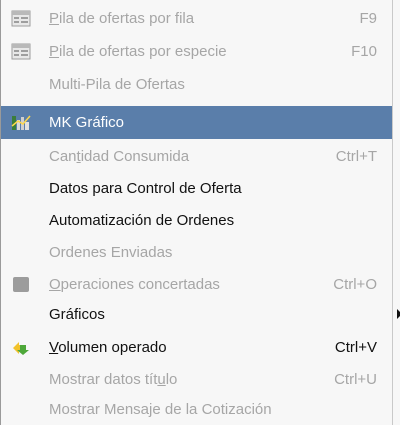  I want to click on menu-item-label: Pila de ofertas por fila, so click(122, 18).